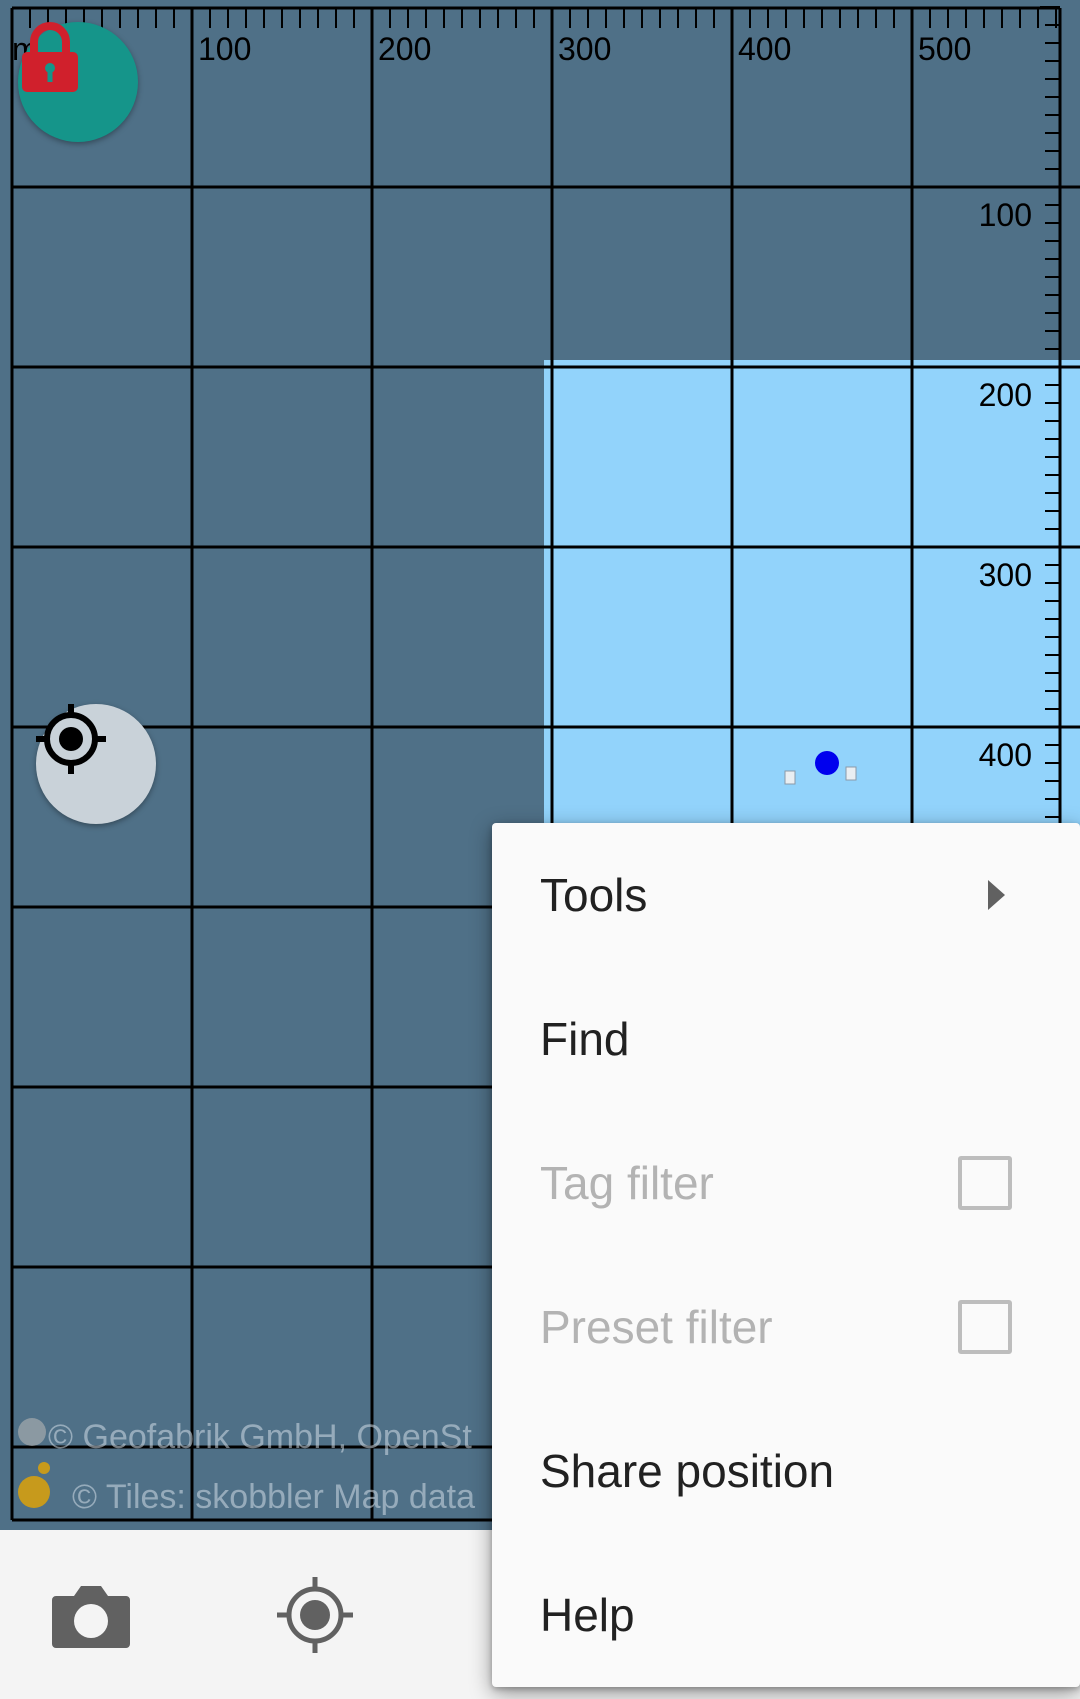 The image size is (1080, 1699). I want to click on geofabrik-logo, so click(32, 1432).